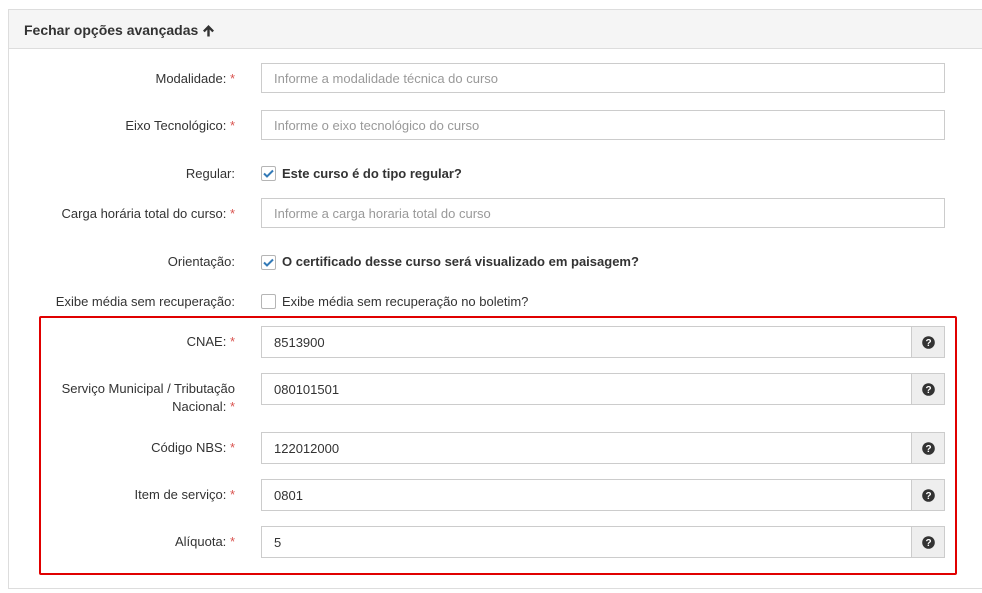 Image resolution: width=982 pixels, height=593 pixels. I want to click on aliquota-input, so click(586, 542).